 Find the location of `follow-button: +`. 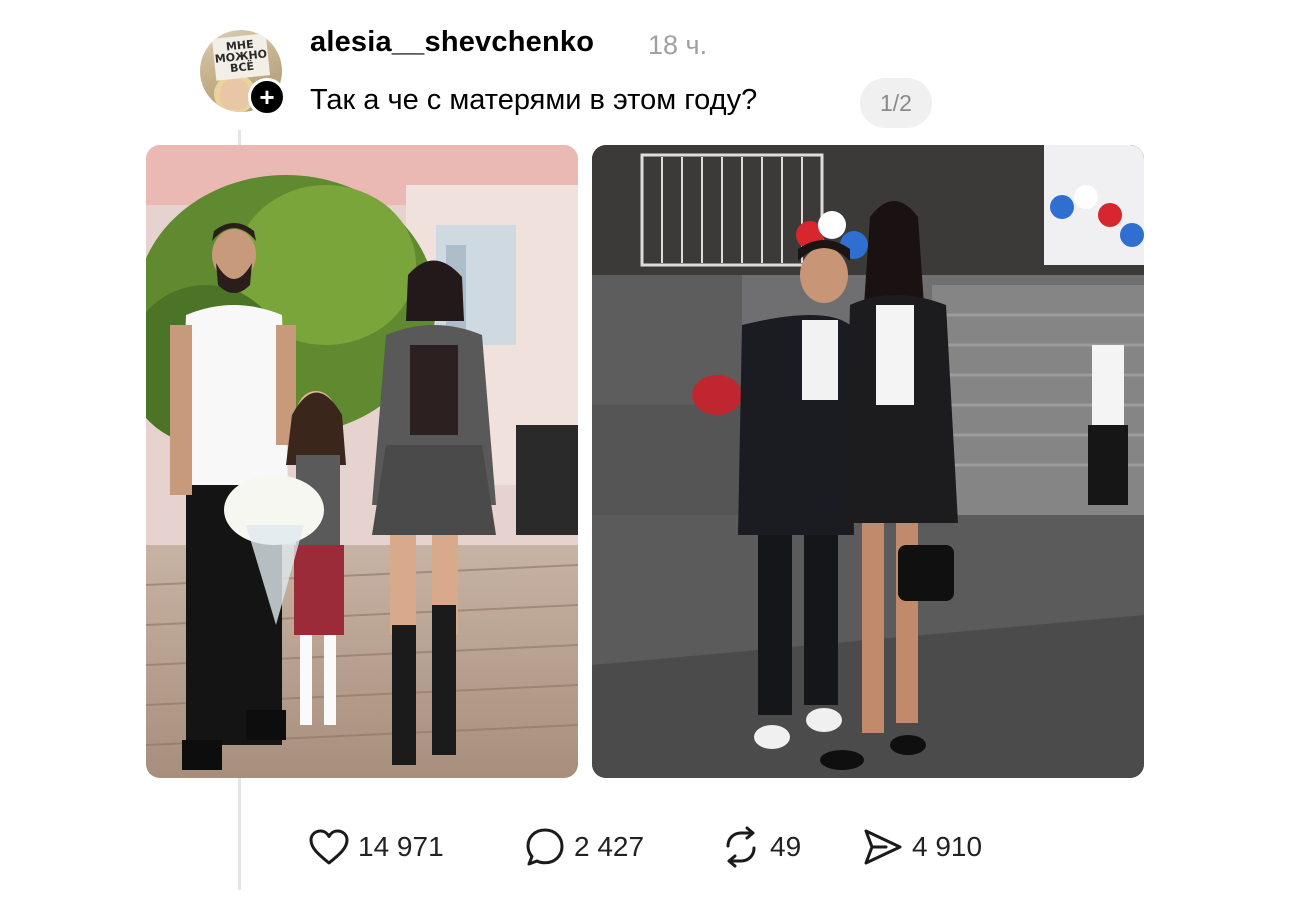

follow-button: + is located at coordinates (267, 97).